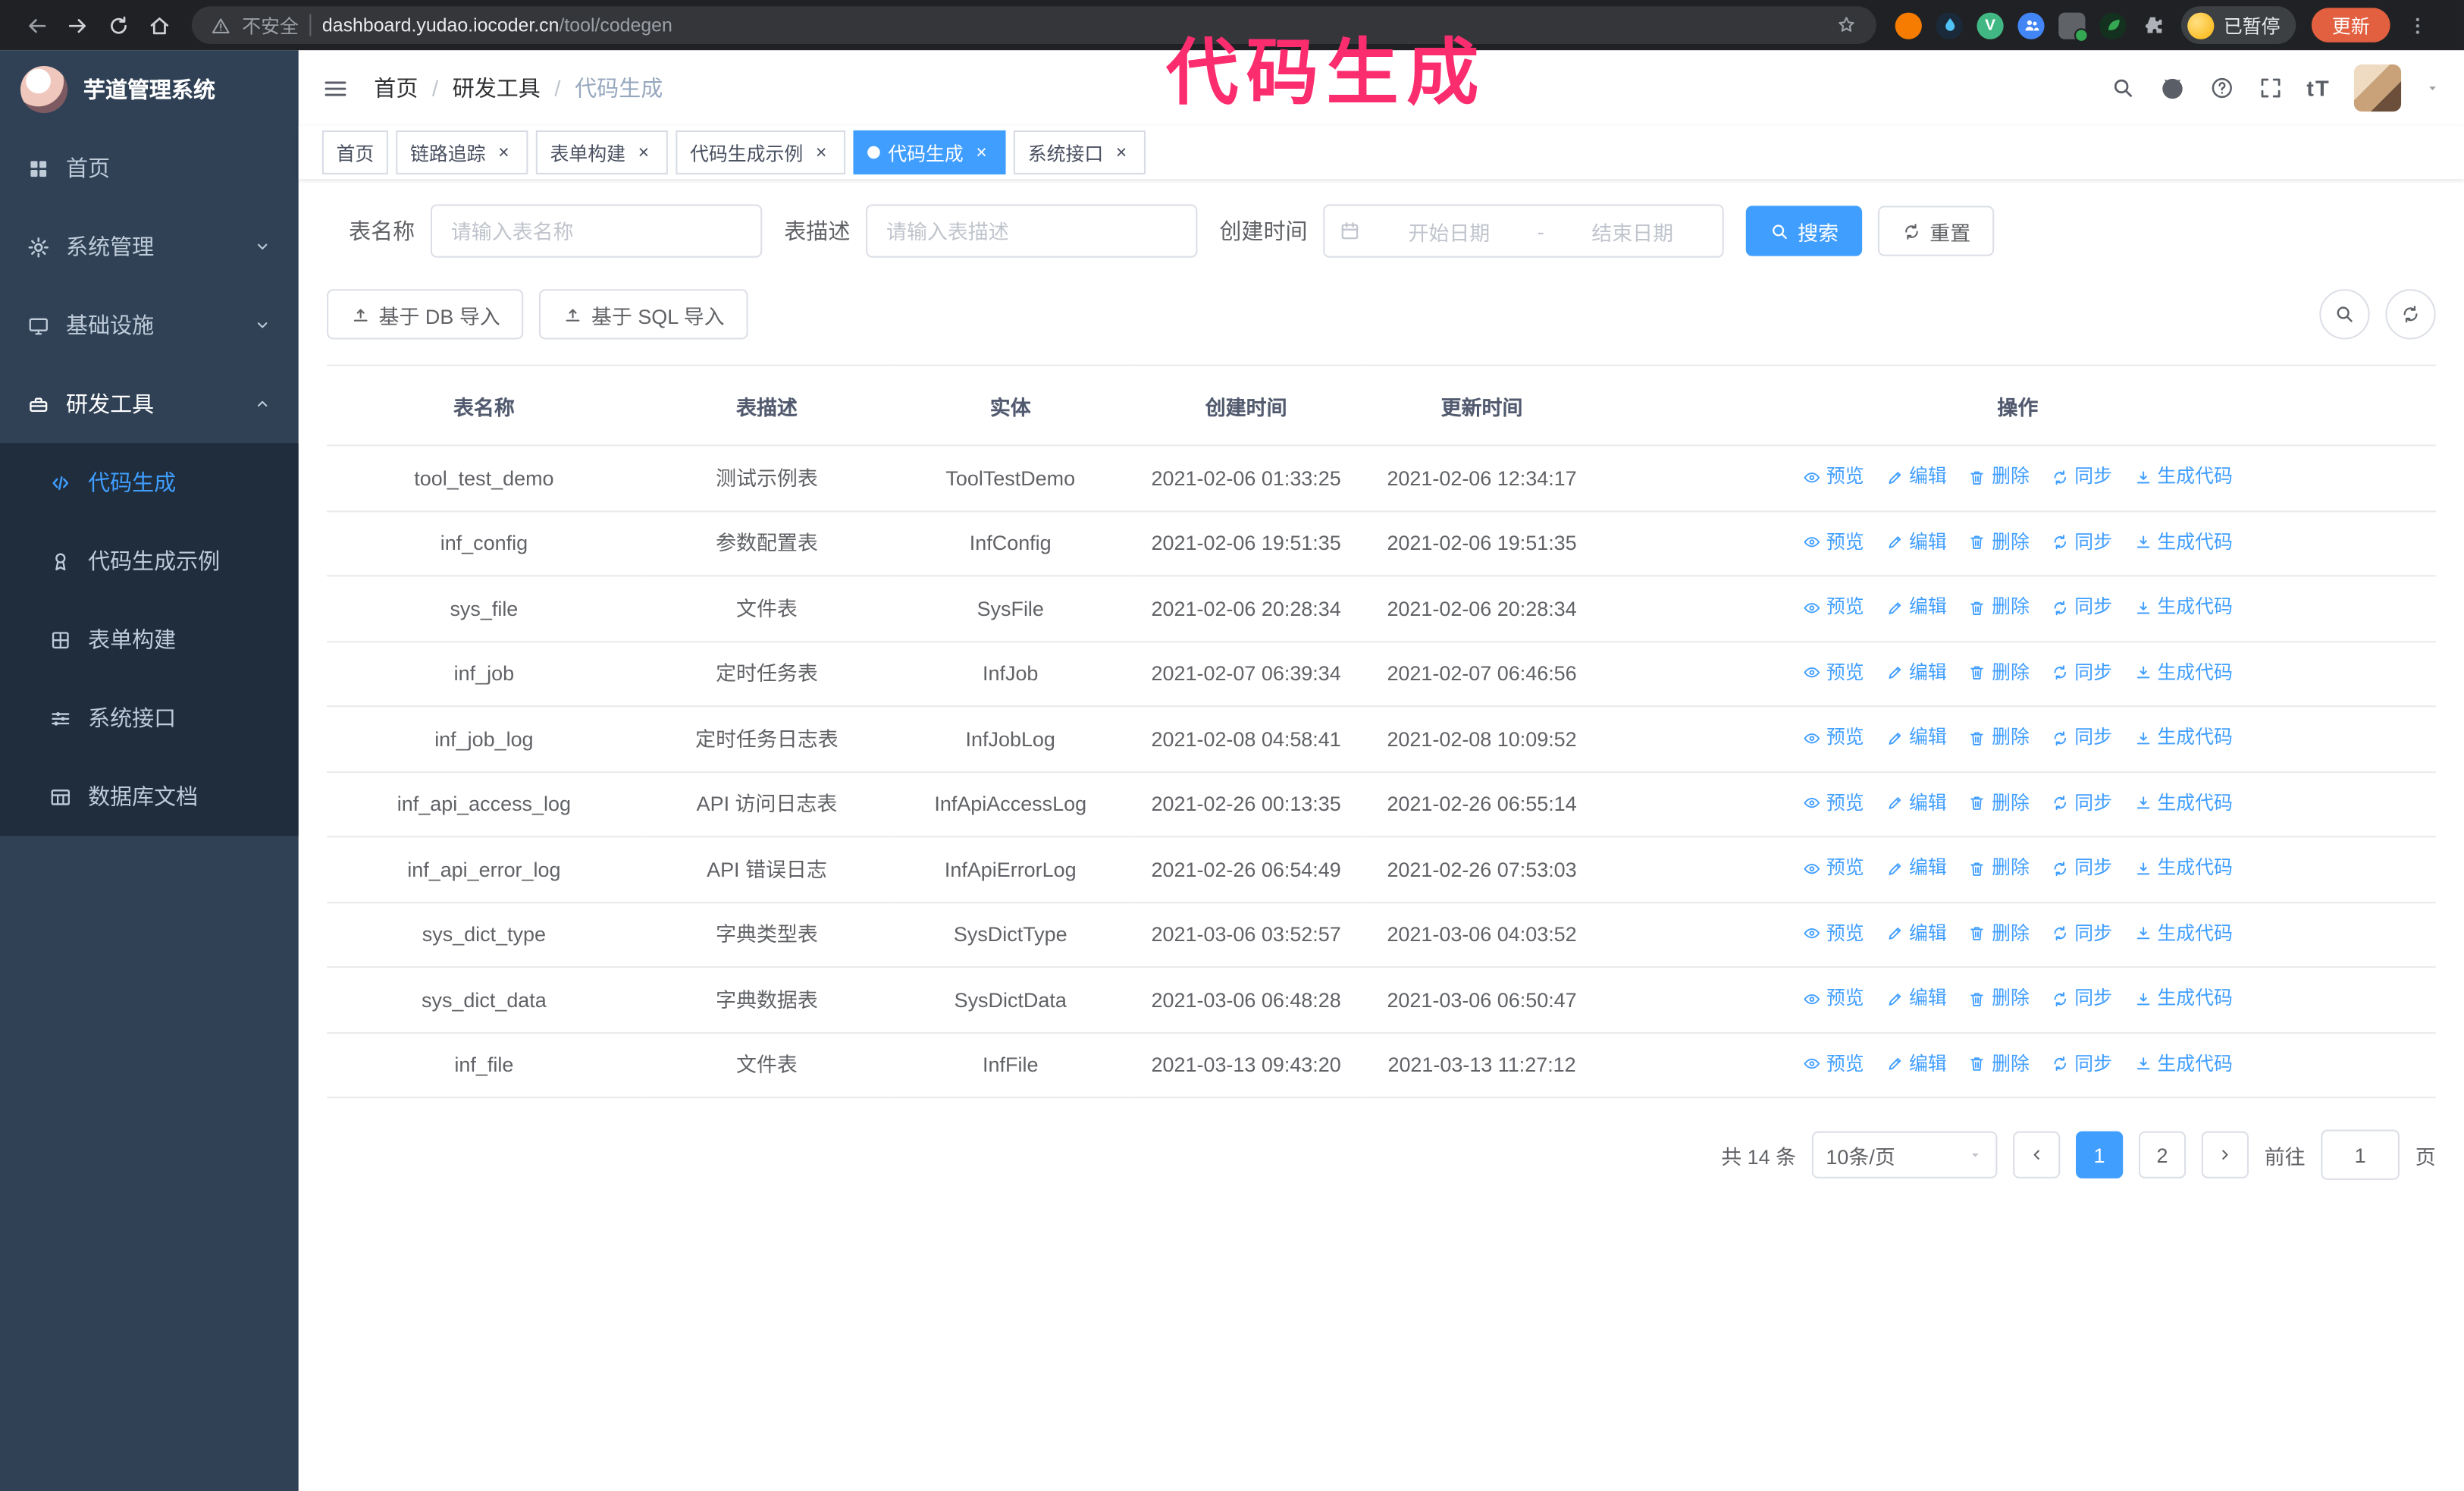  I want to click on profile-paused-chip: 已暂停, so click(2238, 25).